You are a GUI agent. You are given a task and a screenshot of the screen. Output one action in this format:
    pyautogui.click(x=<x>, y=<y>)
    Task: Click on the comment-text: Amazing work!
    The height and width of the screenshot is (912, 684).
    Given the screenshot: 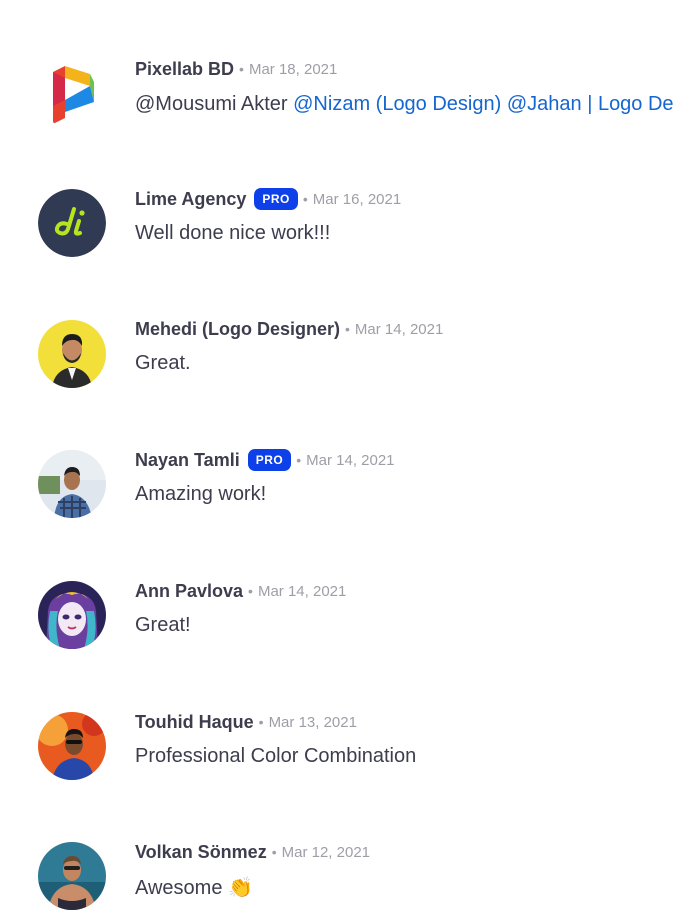 What is the action you would take?
    pyautogui.click(x=200, y=494)
    